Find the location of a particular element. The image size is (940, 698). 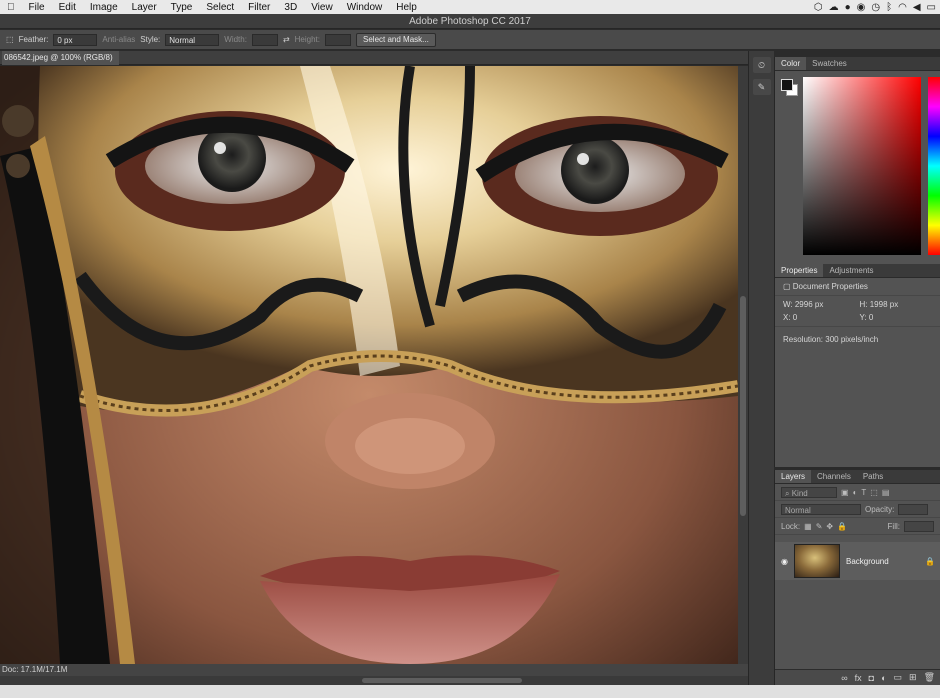

lock-all-icon: 🔒 is located at coordinates (842, 526).